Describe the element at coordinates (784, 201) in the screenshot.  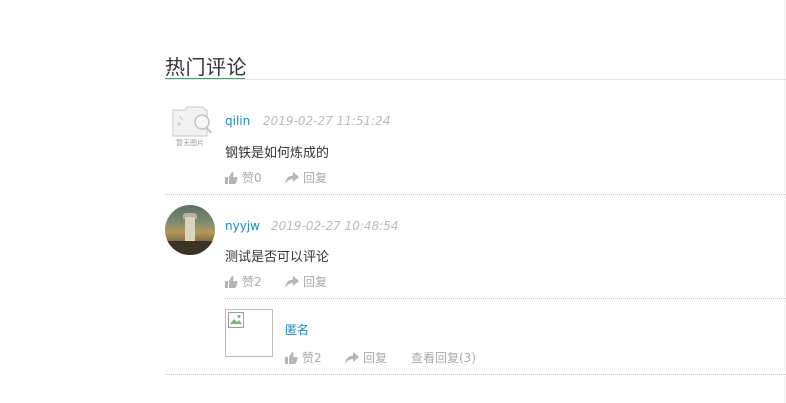
I see `right-edge-line` at that location.